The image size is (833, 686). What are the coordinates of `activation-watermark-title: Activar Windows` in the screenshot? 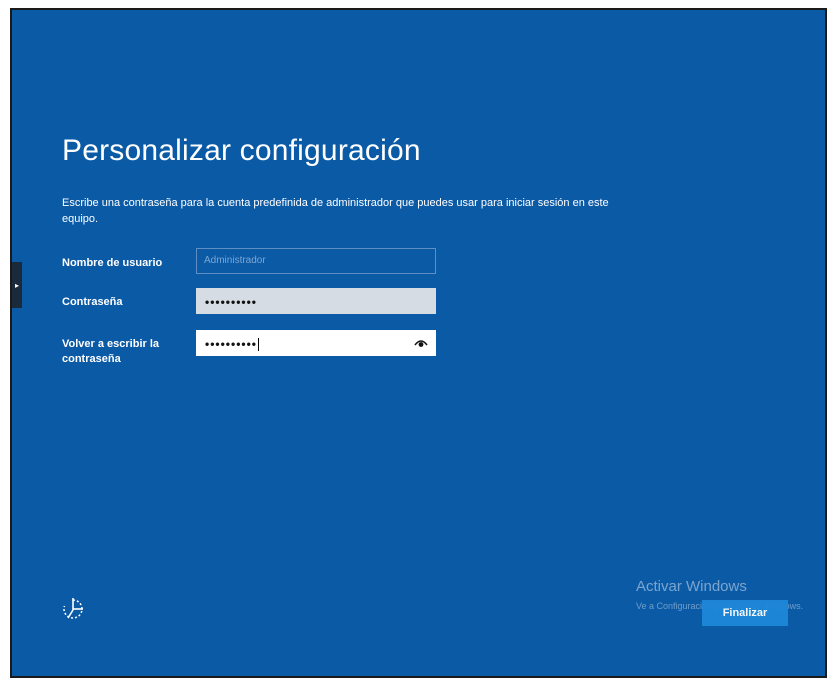 It's located at (691, 586).